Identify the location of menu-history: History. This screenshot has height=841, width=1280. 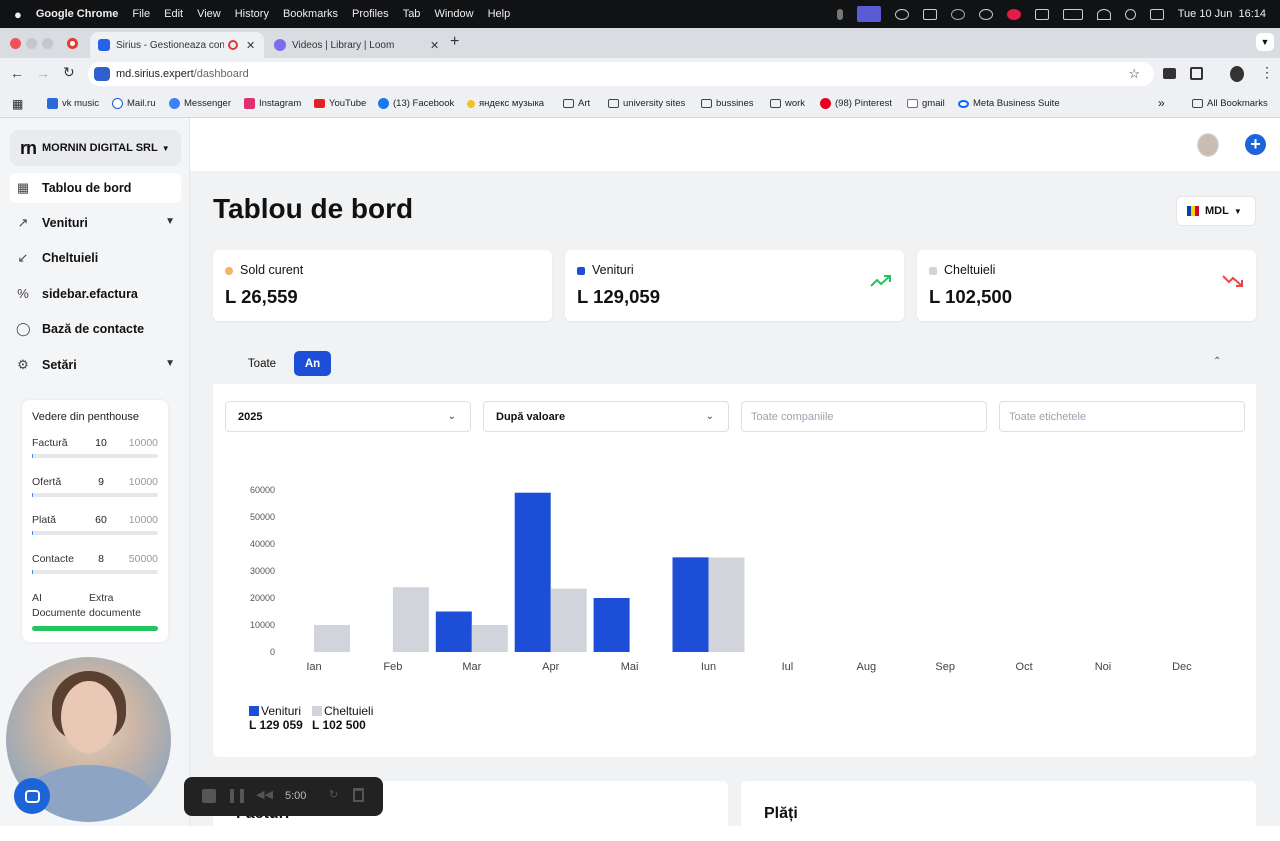
(252, 14).